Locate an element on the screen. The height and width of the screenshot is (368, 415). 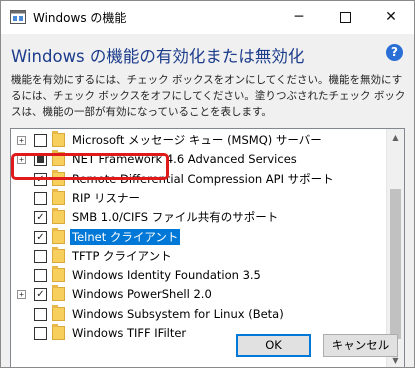
scroll-thumb is located at coordinates (395, 264).